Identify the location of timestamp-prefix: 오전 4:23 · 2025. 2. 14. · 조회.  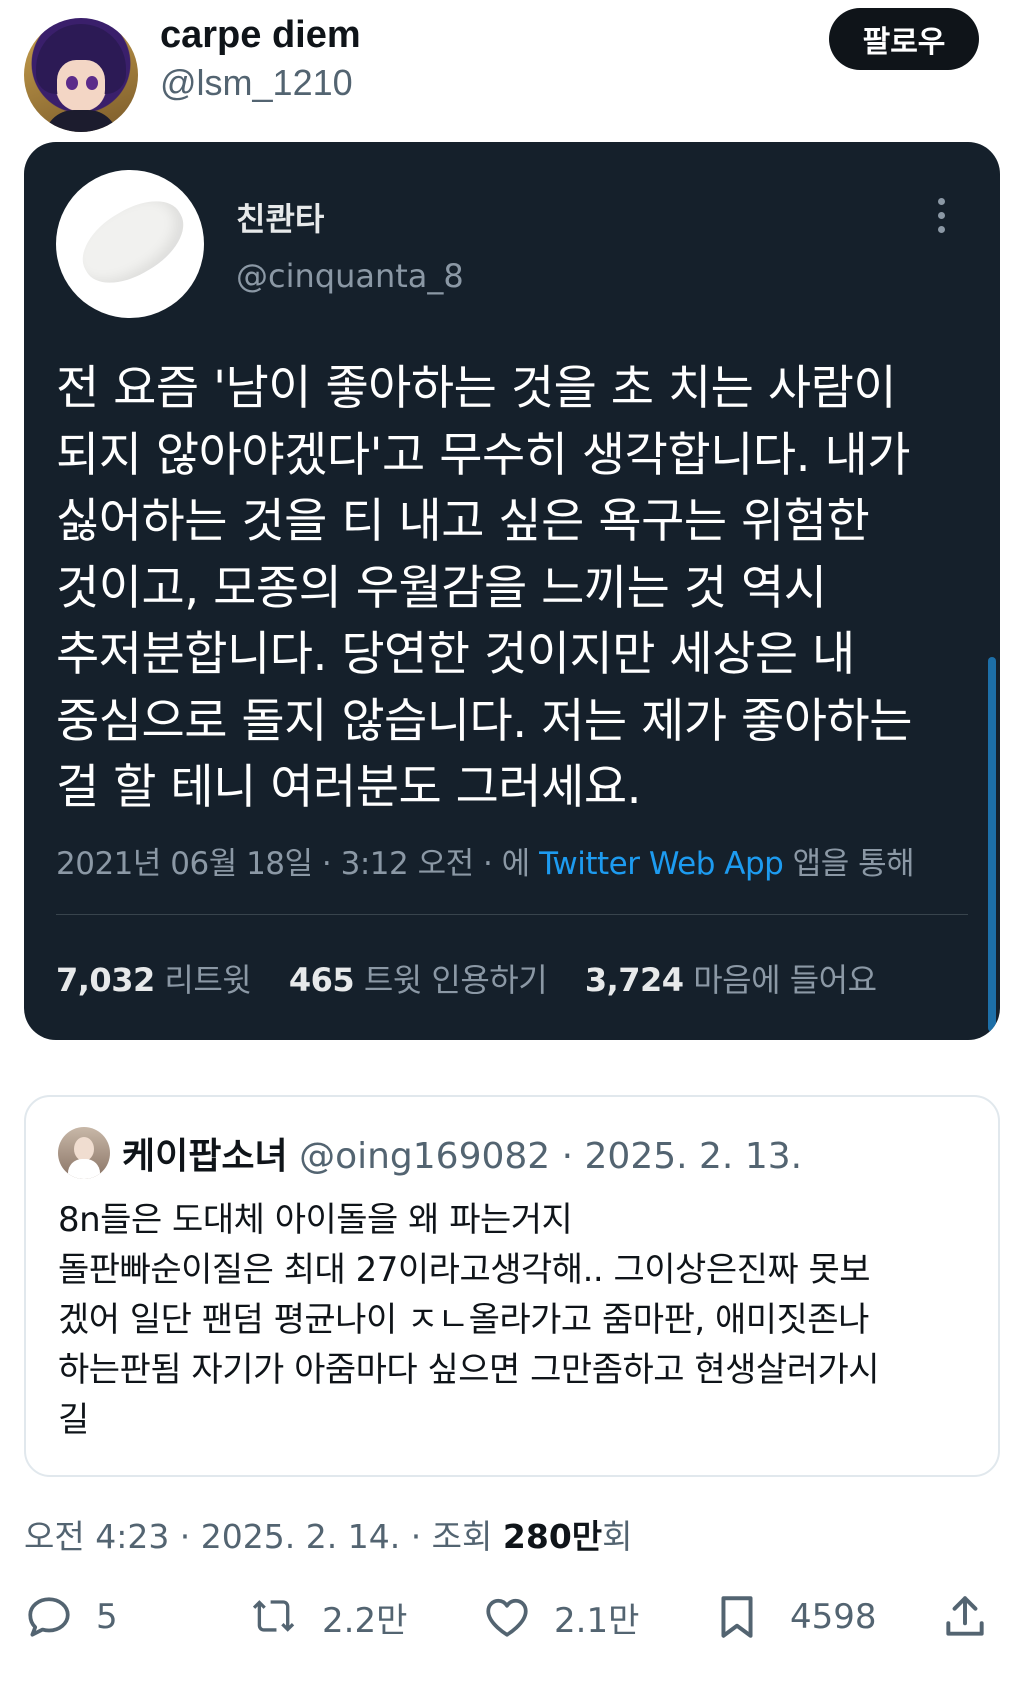
(263, 1536).